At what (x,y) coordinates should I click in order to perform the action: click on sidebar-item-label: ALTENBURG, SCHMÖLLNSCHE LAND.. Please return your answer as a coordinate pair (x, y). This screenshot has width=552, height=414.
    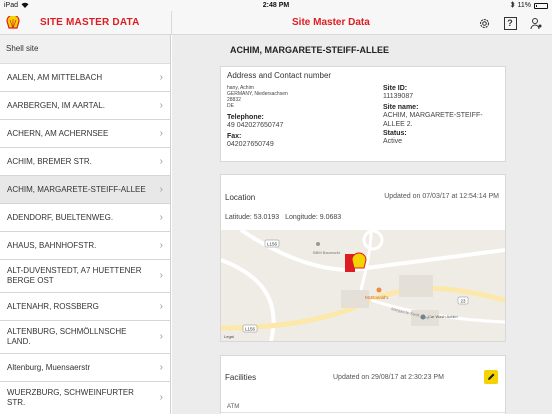
    Looking at the image, I should click on (67, 336).